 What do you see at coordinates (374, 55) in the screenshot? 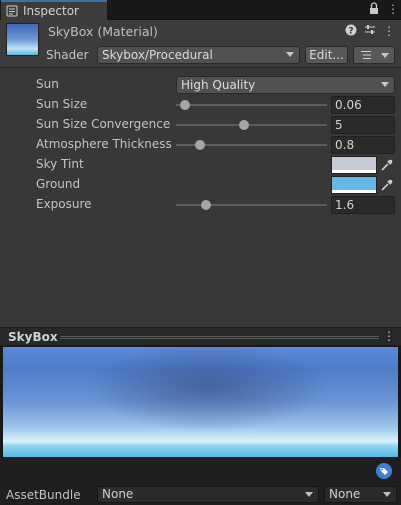
I see `shader-options-button` at bounding box center [374, 55].